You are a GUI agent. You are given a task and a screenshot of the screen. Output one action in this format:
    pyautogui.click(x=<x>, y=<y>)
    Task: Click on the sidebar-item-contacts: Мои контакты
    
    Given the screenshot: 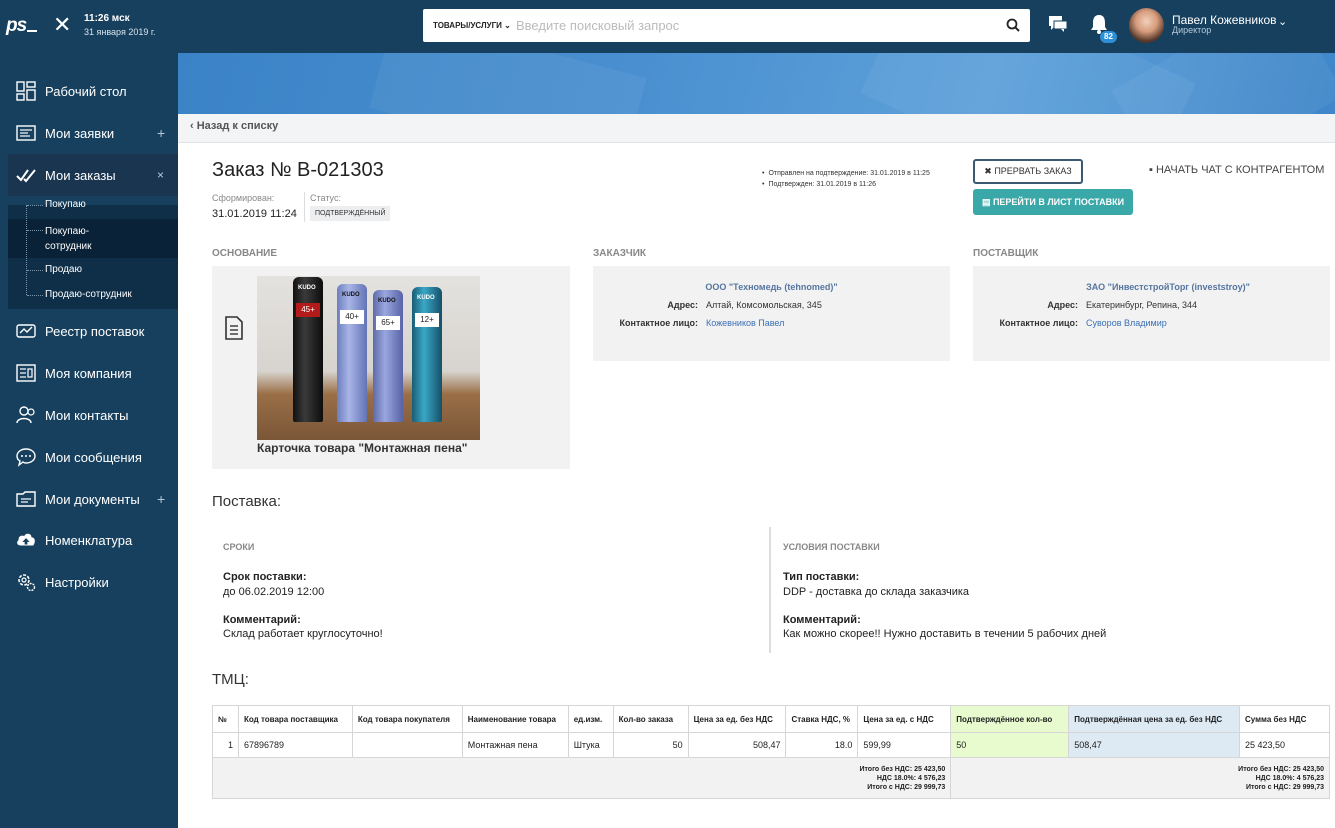 What is the action you would take?
    pyautogui.click(x=89, y=415)
    